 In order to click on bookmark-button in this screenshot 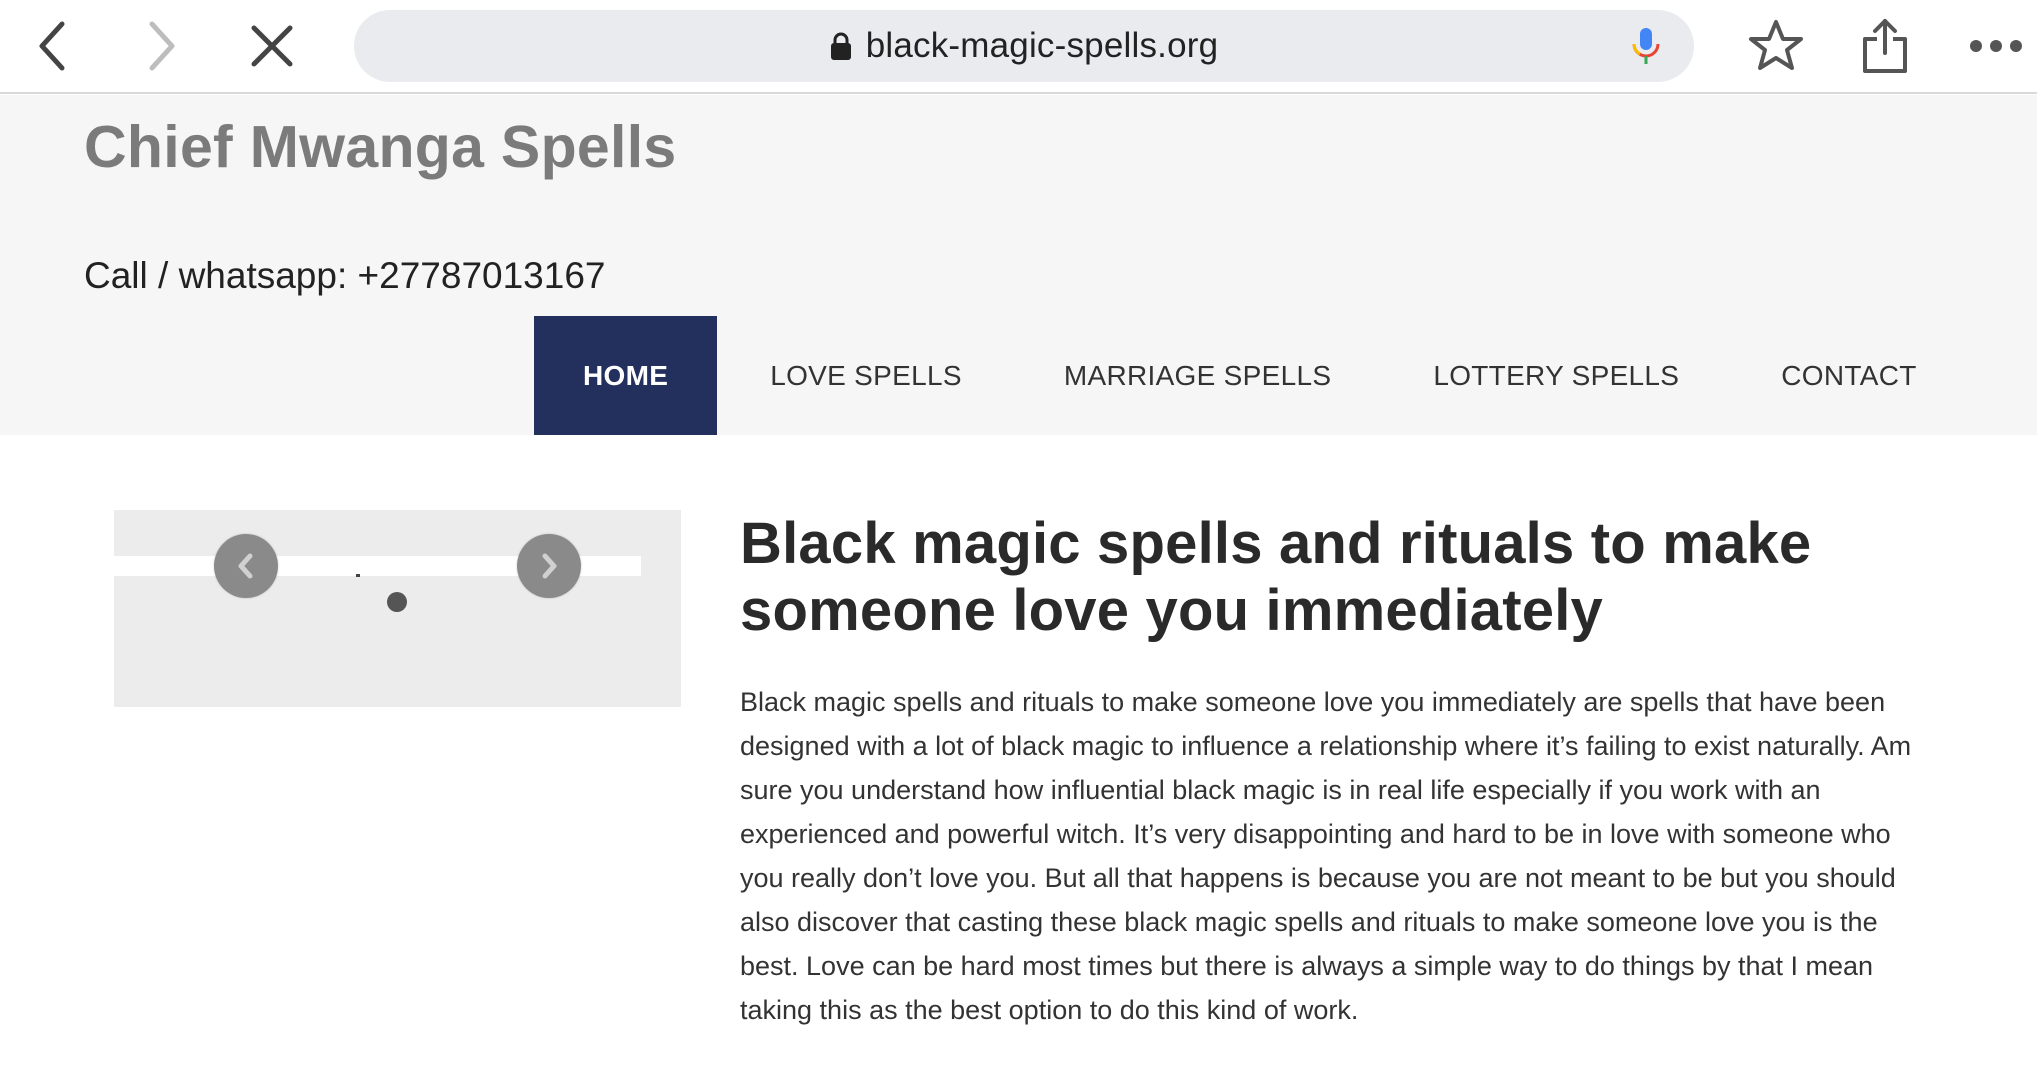, I will do `click(1776, 46)`.